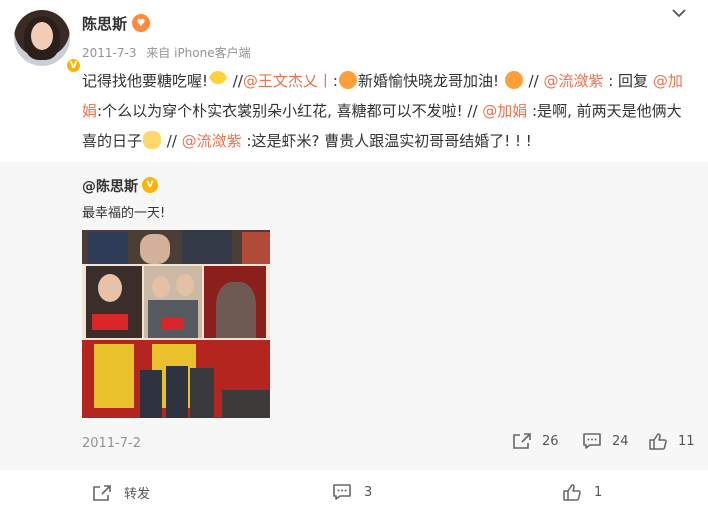 The height and width of the screenshot is (510, 708). Describe the element at coordinates (679, 13) in the screenshot. I see `chevron-down-icon` at that location.